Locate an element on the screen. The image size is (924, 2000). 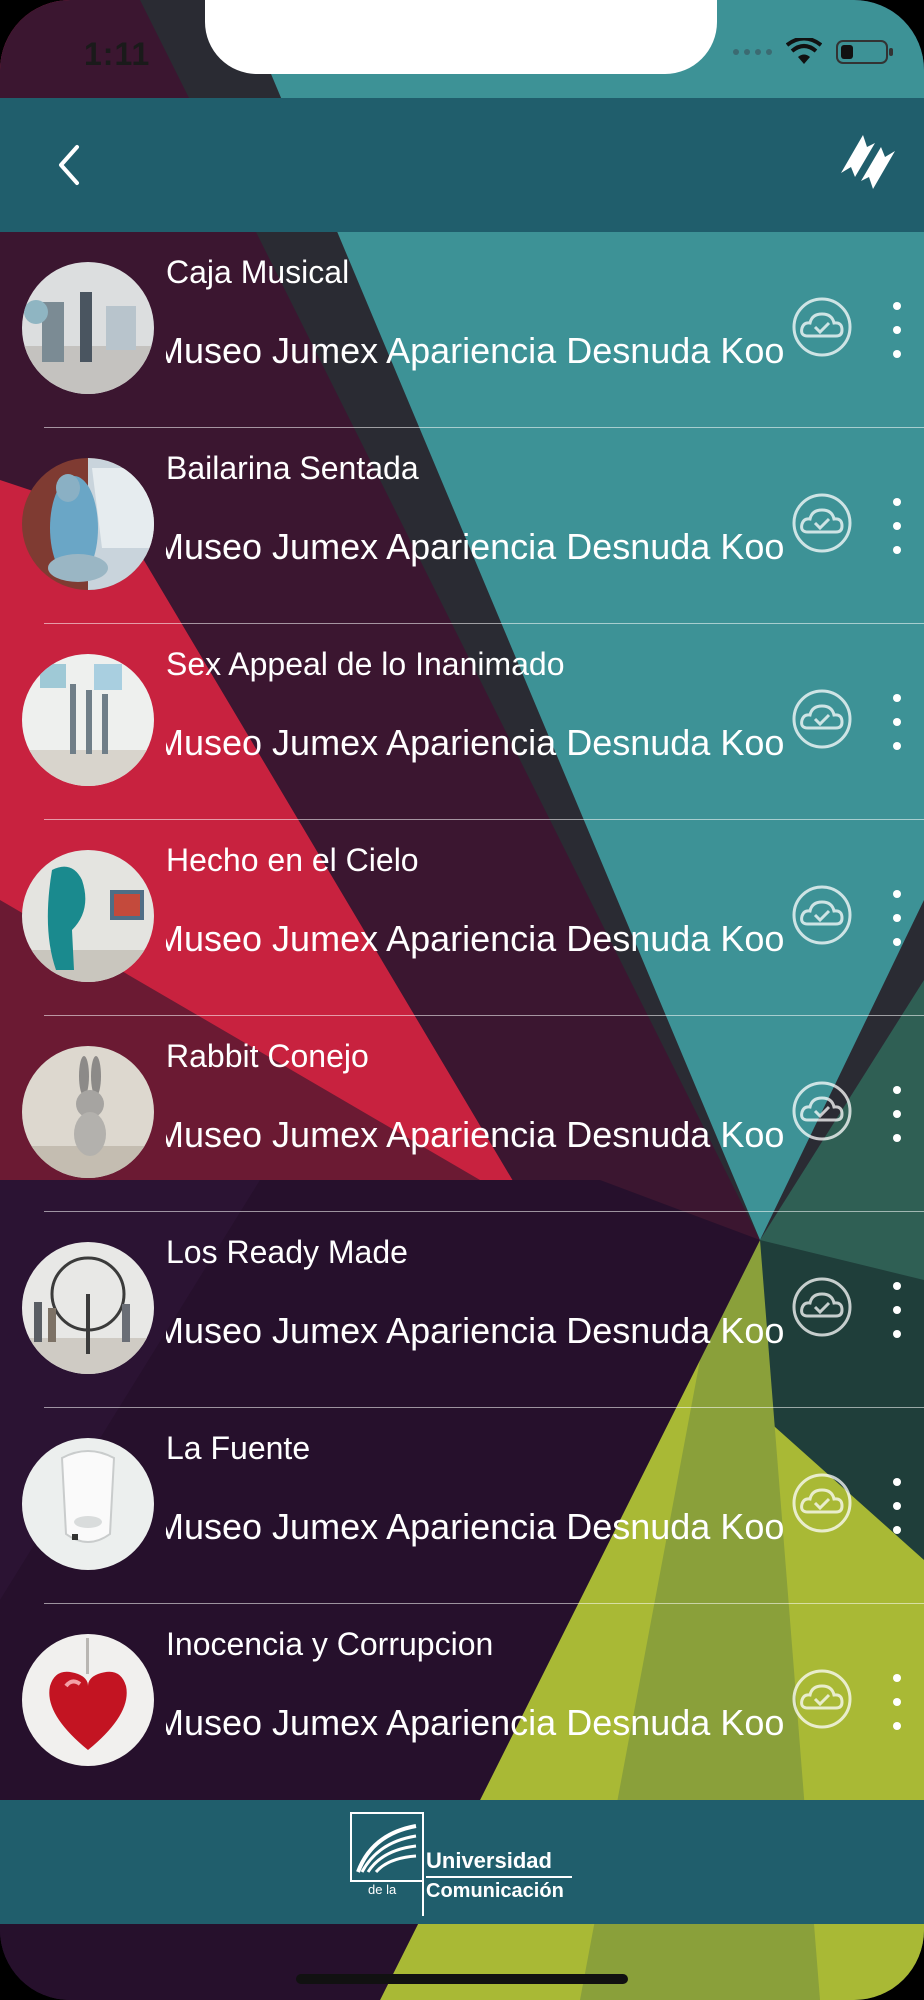
logo-underline is located at coordinates (499, 1877).